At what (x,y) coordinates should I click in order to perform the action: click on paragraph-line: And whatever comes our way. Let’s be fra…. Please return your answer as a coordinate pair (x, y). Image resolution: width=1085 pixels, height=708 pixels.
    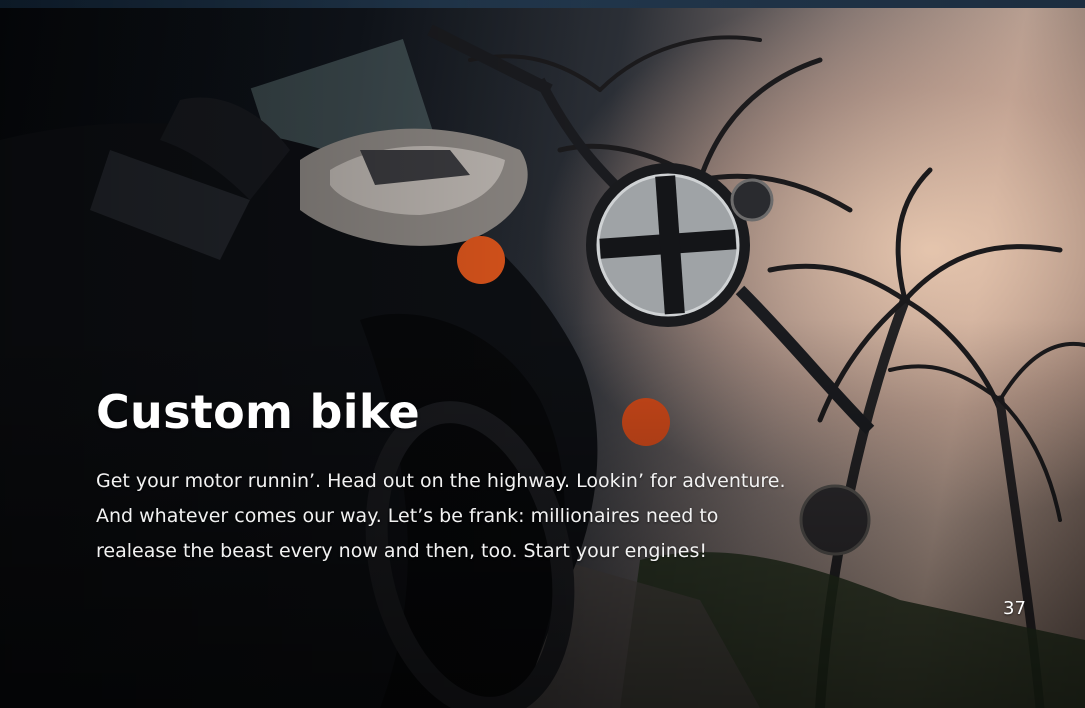
    Looking at the image, I should click on (407, 516).